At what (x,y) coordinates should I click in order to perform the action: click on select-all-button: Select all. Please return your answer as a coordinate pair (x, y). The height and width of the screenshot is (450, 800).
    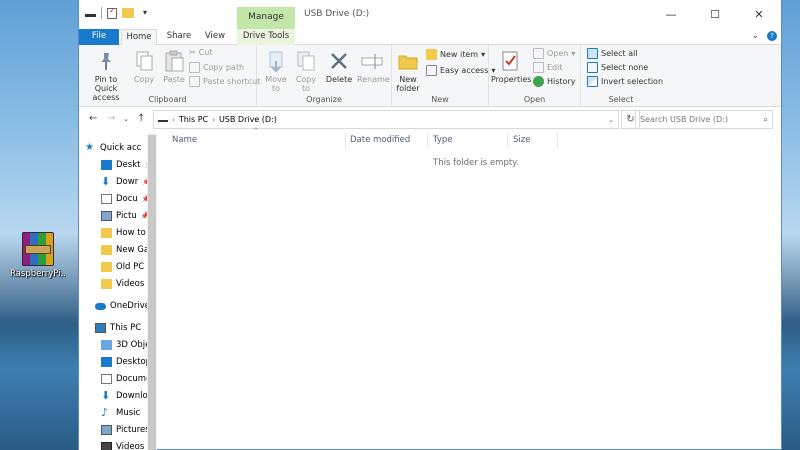
    Looking at the image, I should click on (612, 53).